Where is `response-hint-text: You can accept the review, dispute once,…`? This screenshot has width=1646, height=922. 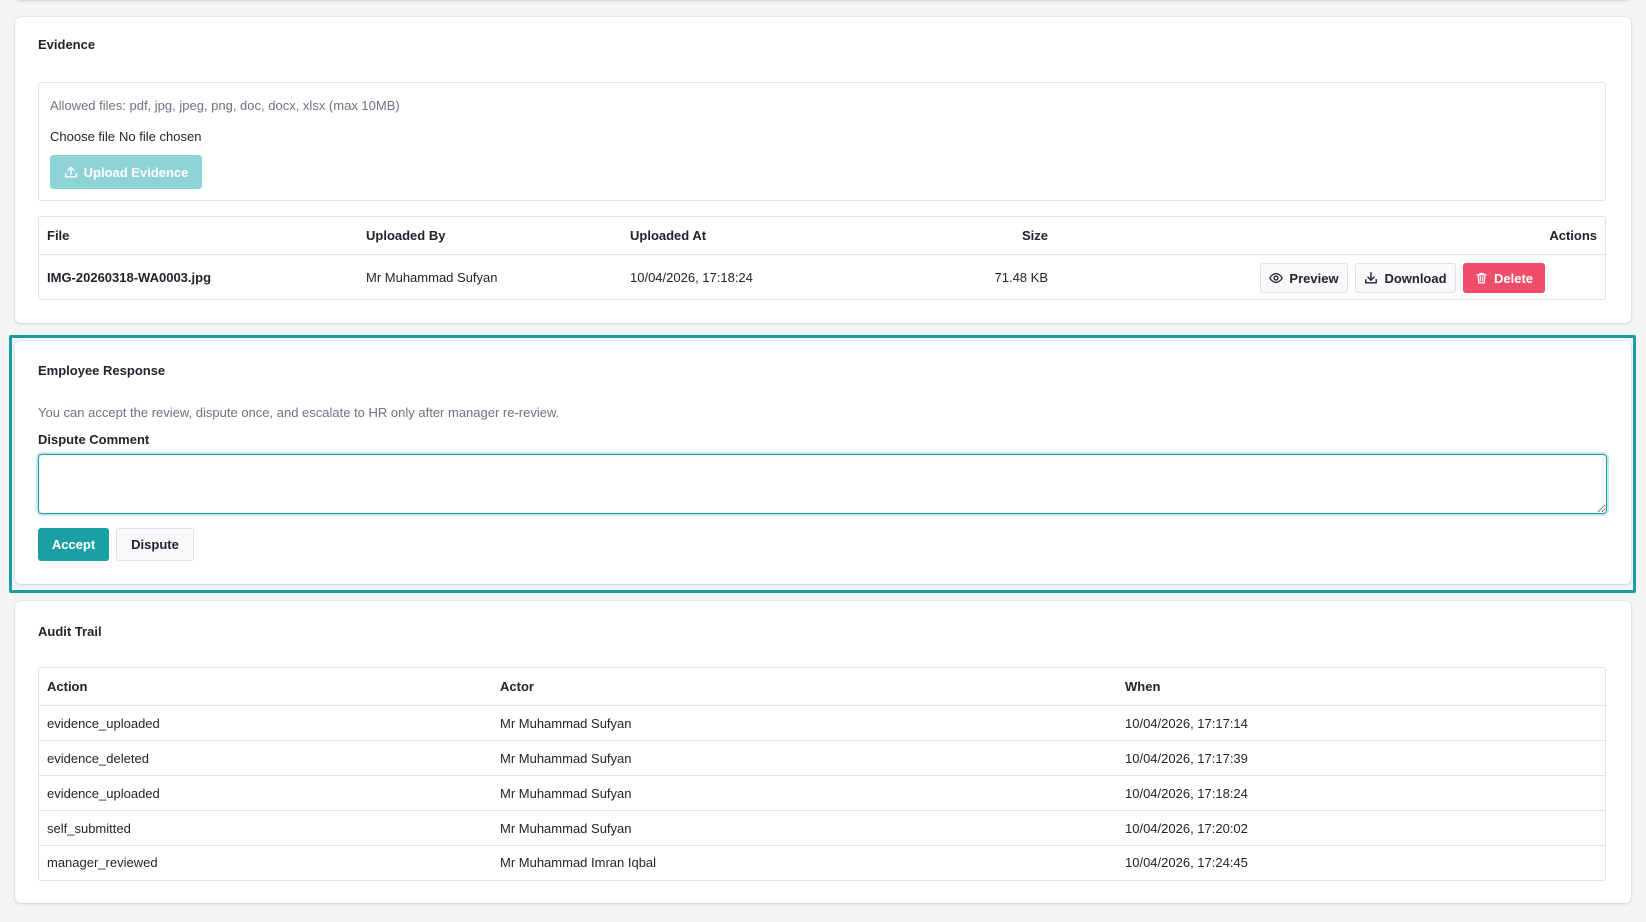
response-hint-text: You can accept the review, dispute once,… is located at coordinates (299, 412).